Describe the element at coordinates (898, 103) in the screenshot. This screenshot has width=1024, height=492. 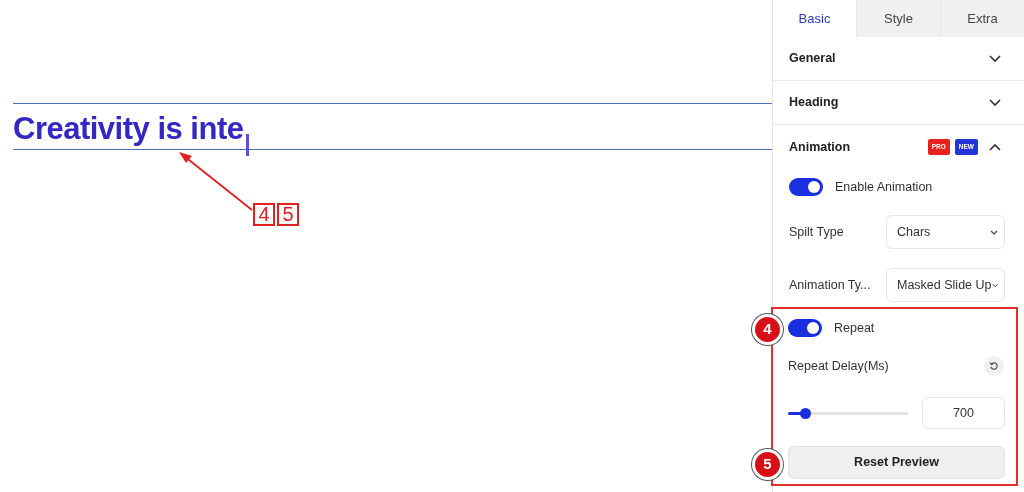
I see `section-header: Heading` at that location.